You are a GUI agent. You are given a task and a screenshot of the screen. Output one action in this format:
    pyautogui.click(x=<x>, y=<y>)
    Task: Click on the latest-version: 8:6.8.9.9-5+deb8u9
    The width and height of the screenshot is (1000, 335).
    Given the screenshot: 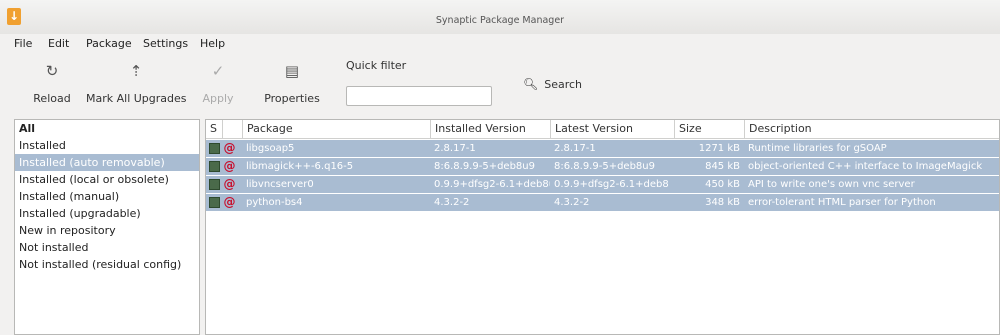 What is the action you would take?
    pyautogui.click(x=604, y=166)
    